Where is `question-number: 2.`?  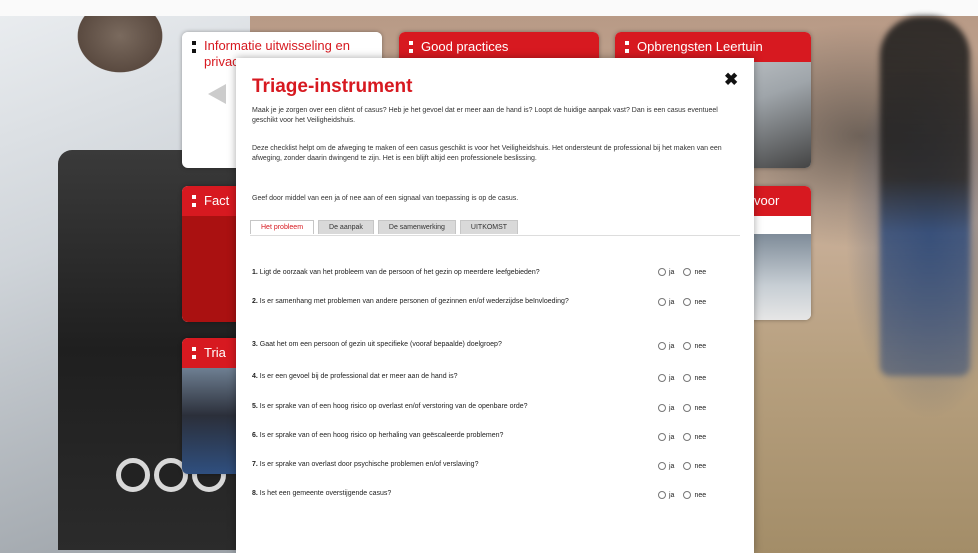
question-number: 2. is located at coordinates (255, 301).